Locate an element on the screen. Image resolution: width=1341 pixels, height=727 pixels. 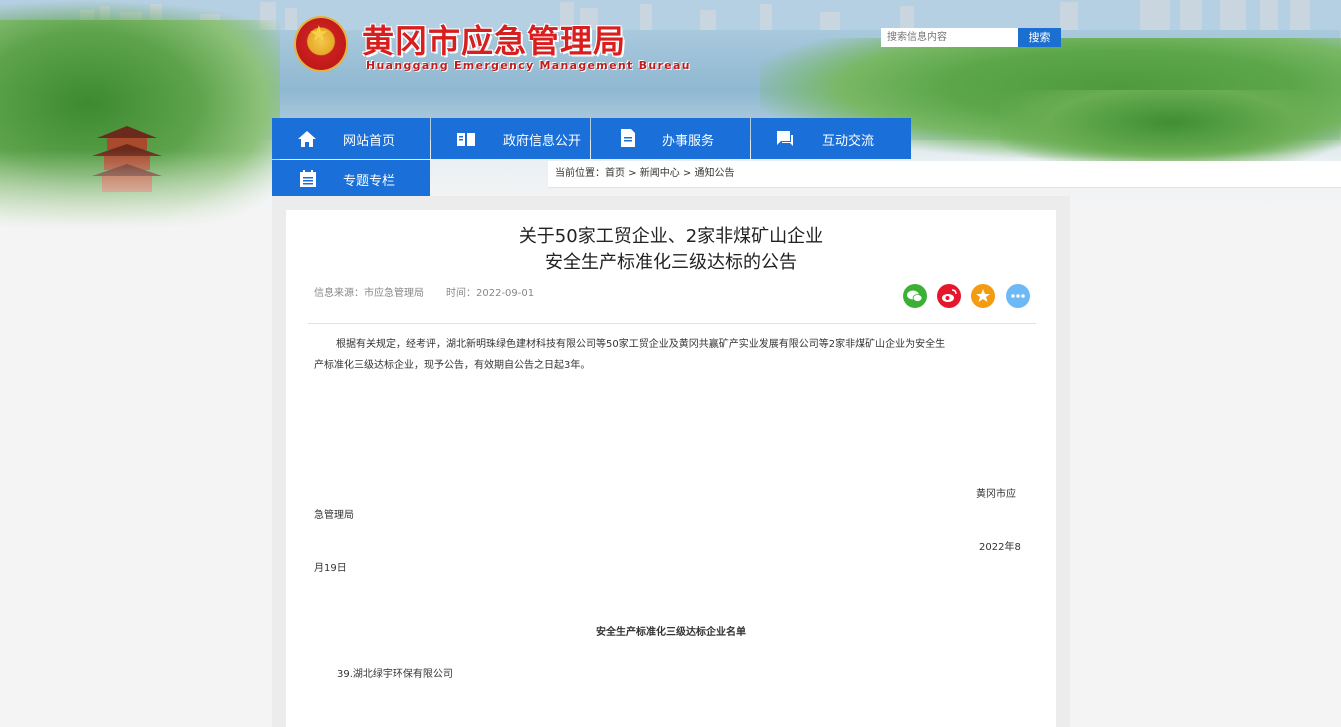
breadcrumb-news: 新闻中心 is located at coordinates (660, 173).